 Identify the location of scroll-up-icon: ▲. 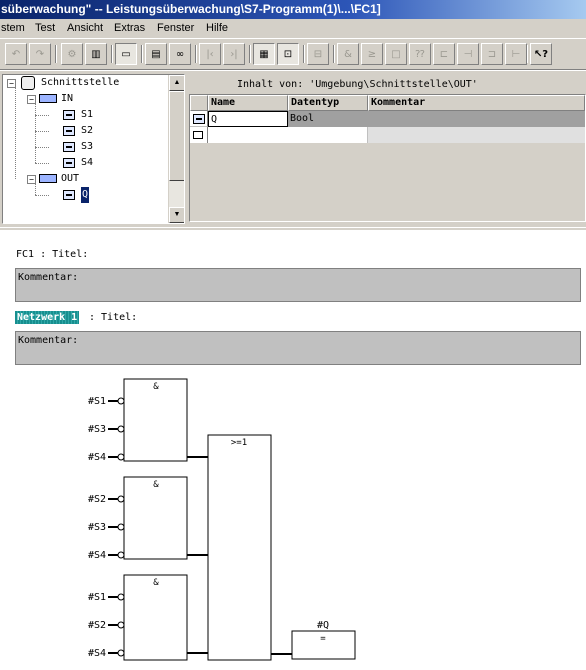
(176, 83).